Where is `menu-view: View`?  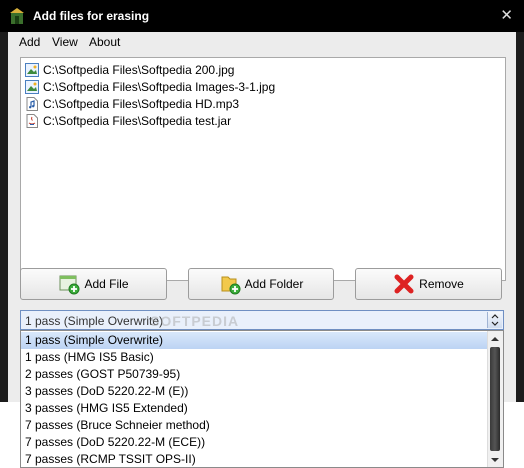 menu-view: View is located at coordinates (65, 42).